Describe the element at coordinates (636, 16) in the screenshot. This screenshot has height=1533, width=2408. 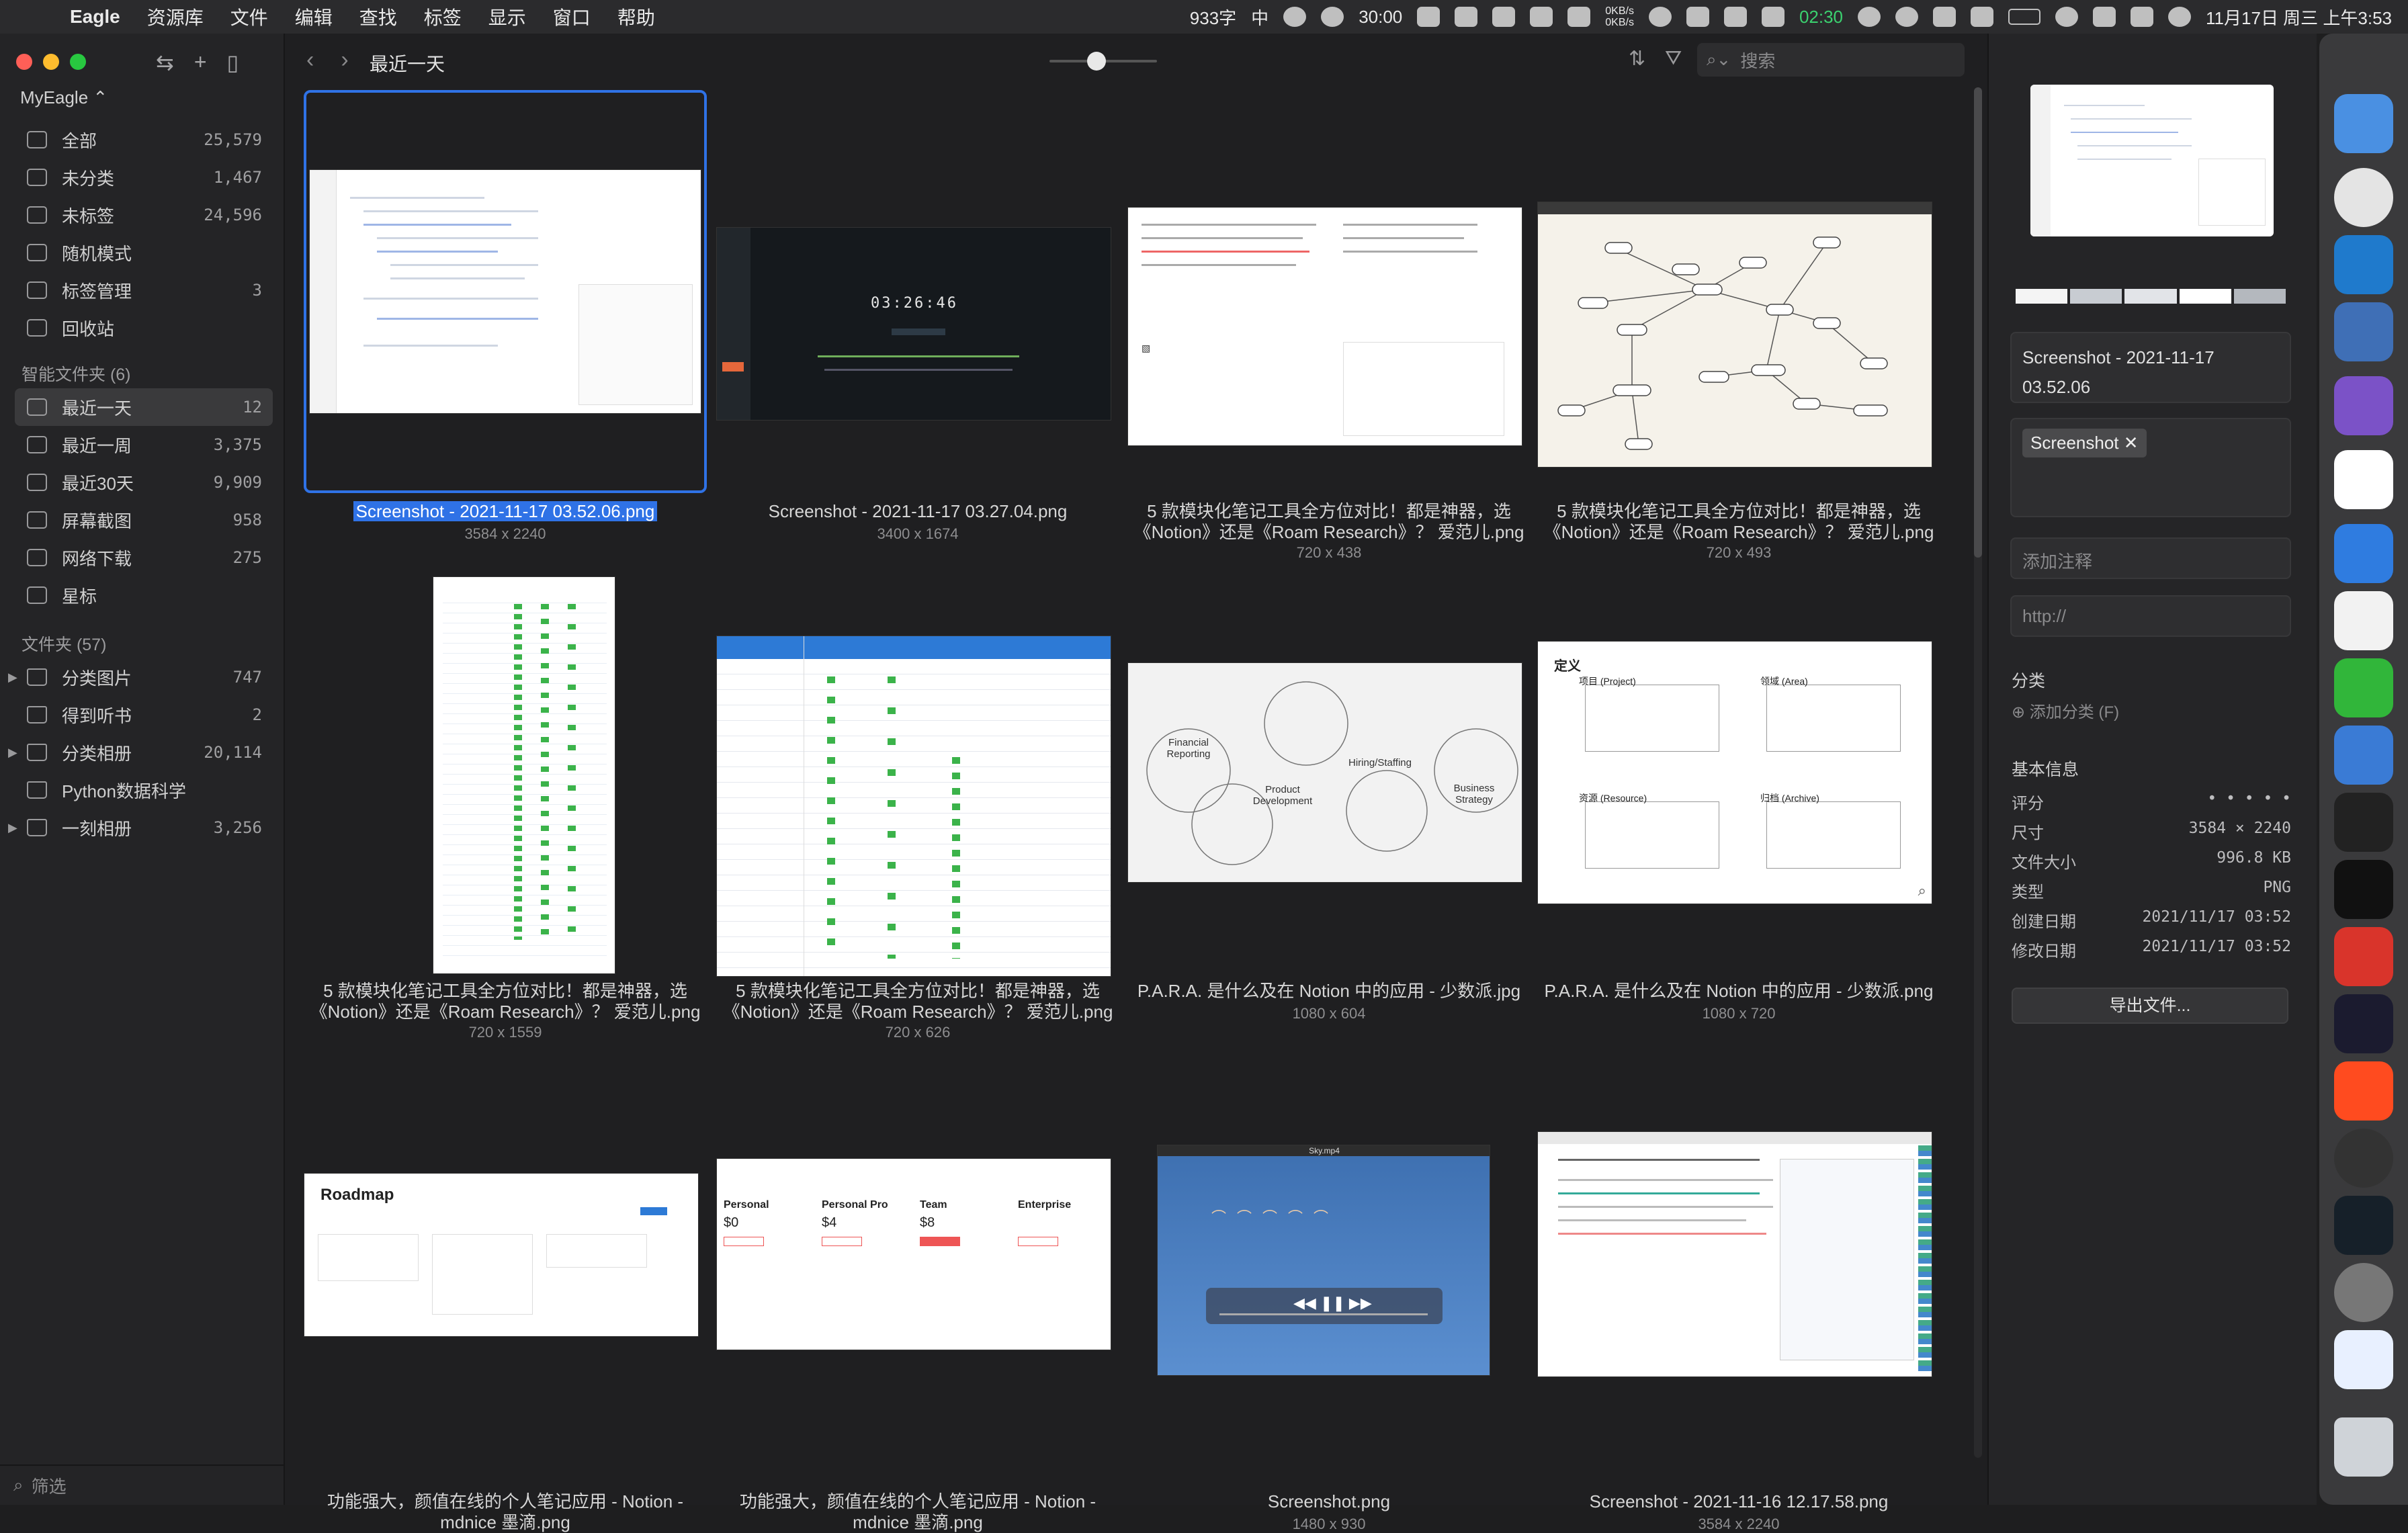
I see `menu-help: 帮助` at that location.